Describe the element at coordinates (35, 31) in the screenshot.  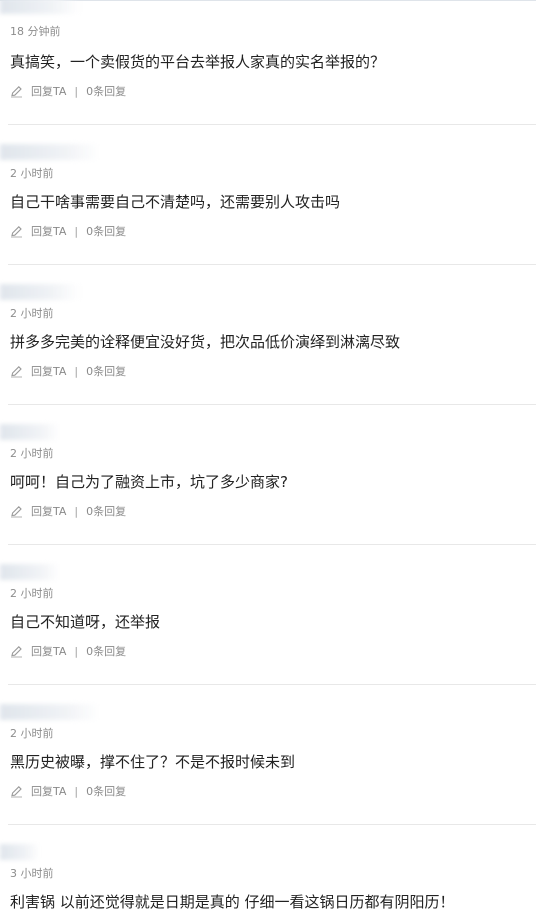
I see `comment-time: 18 分钟前` at that location.